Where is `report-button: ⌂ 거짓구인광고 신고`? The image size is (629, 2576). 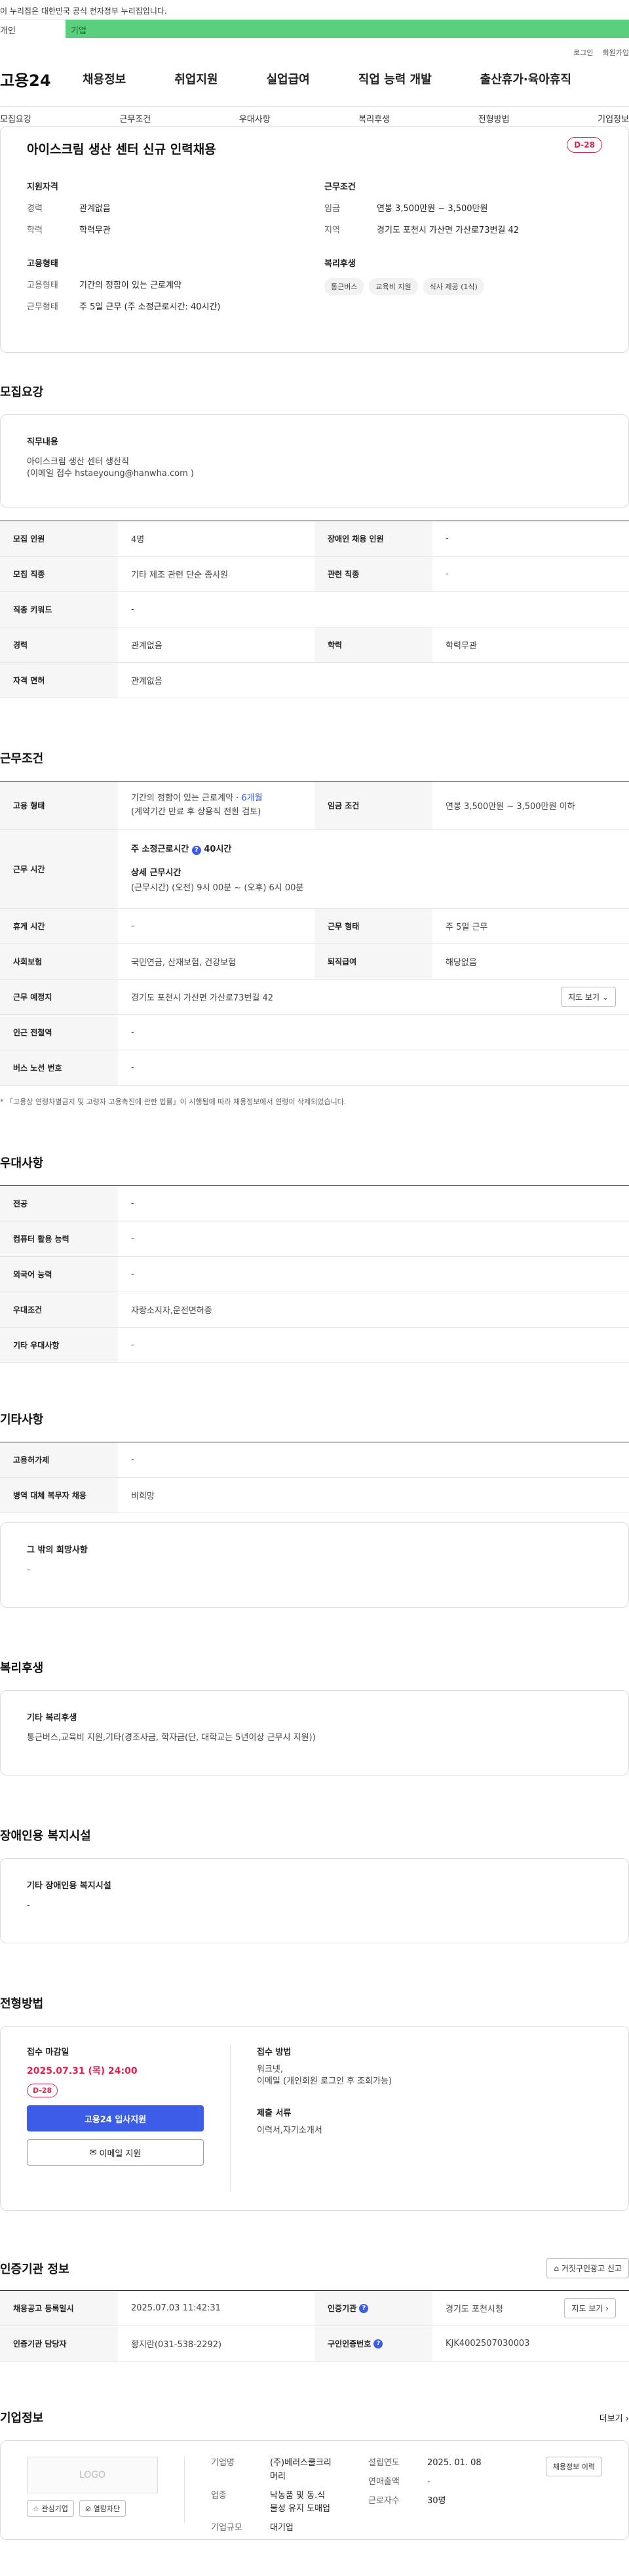
report-button: ⌂ 거짓구인광고 신고 is located at coordinates (587, 2268).